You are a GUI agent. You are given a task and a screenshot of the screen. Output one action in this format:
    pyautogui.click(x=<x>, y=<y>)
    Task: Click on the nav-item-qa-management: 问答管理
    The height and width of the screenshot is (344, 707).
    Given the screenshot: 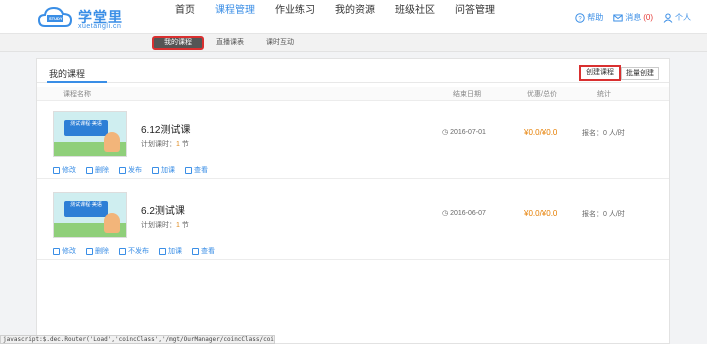 What is the action you would take?
    pyautogui.click(x=475, y=17)
    